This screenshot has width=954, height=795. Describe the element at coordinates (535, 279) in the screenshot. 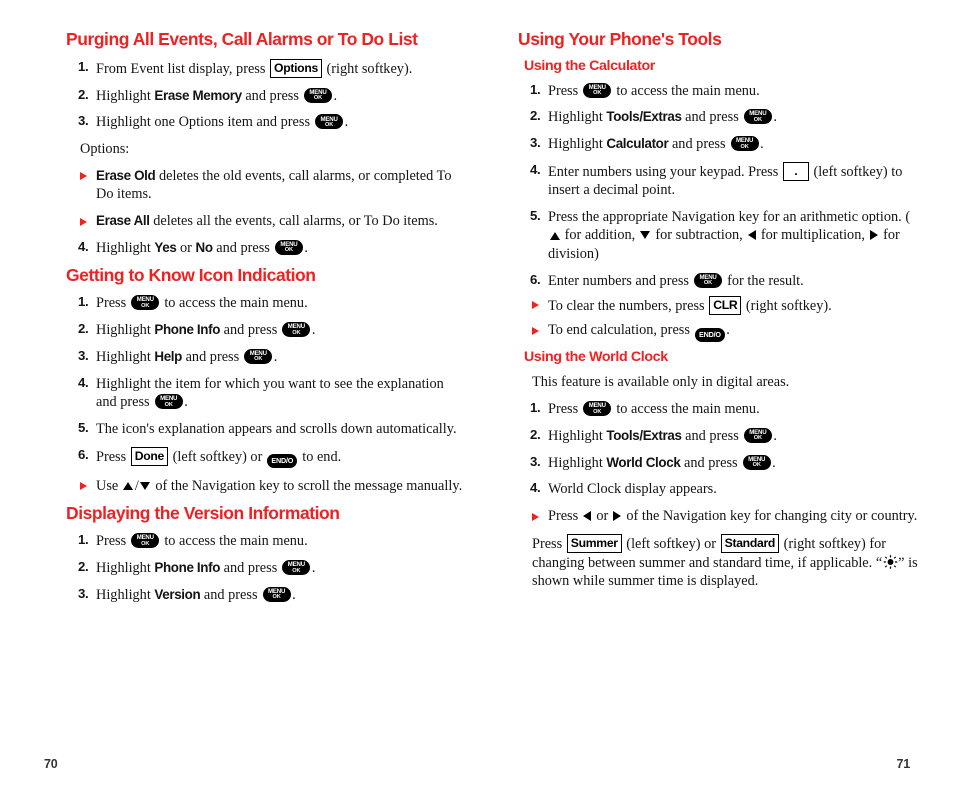

I see `step-number: 6.` at that location.